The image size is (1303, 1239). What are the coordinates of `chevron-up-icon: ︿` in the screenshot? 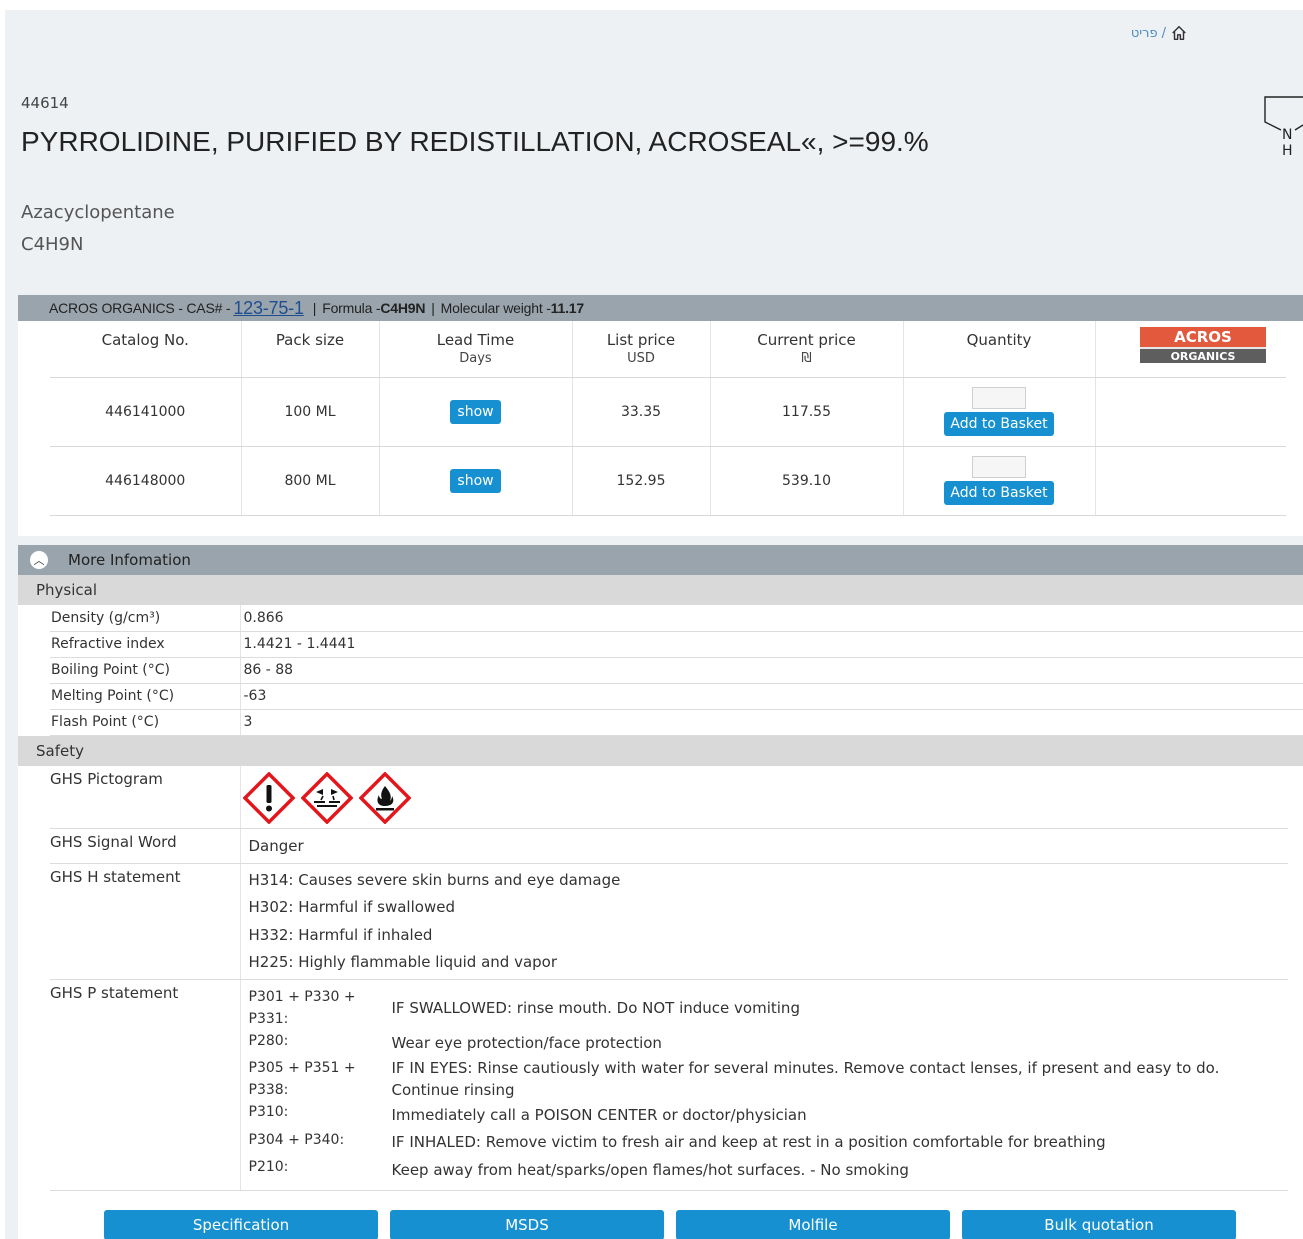 It's located at (39, 560).